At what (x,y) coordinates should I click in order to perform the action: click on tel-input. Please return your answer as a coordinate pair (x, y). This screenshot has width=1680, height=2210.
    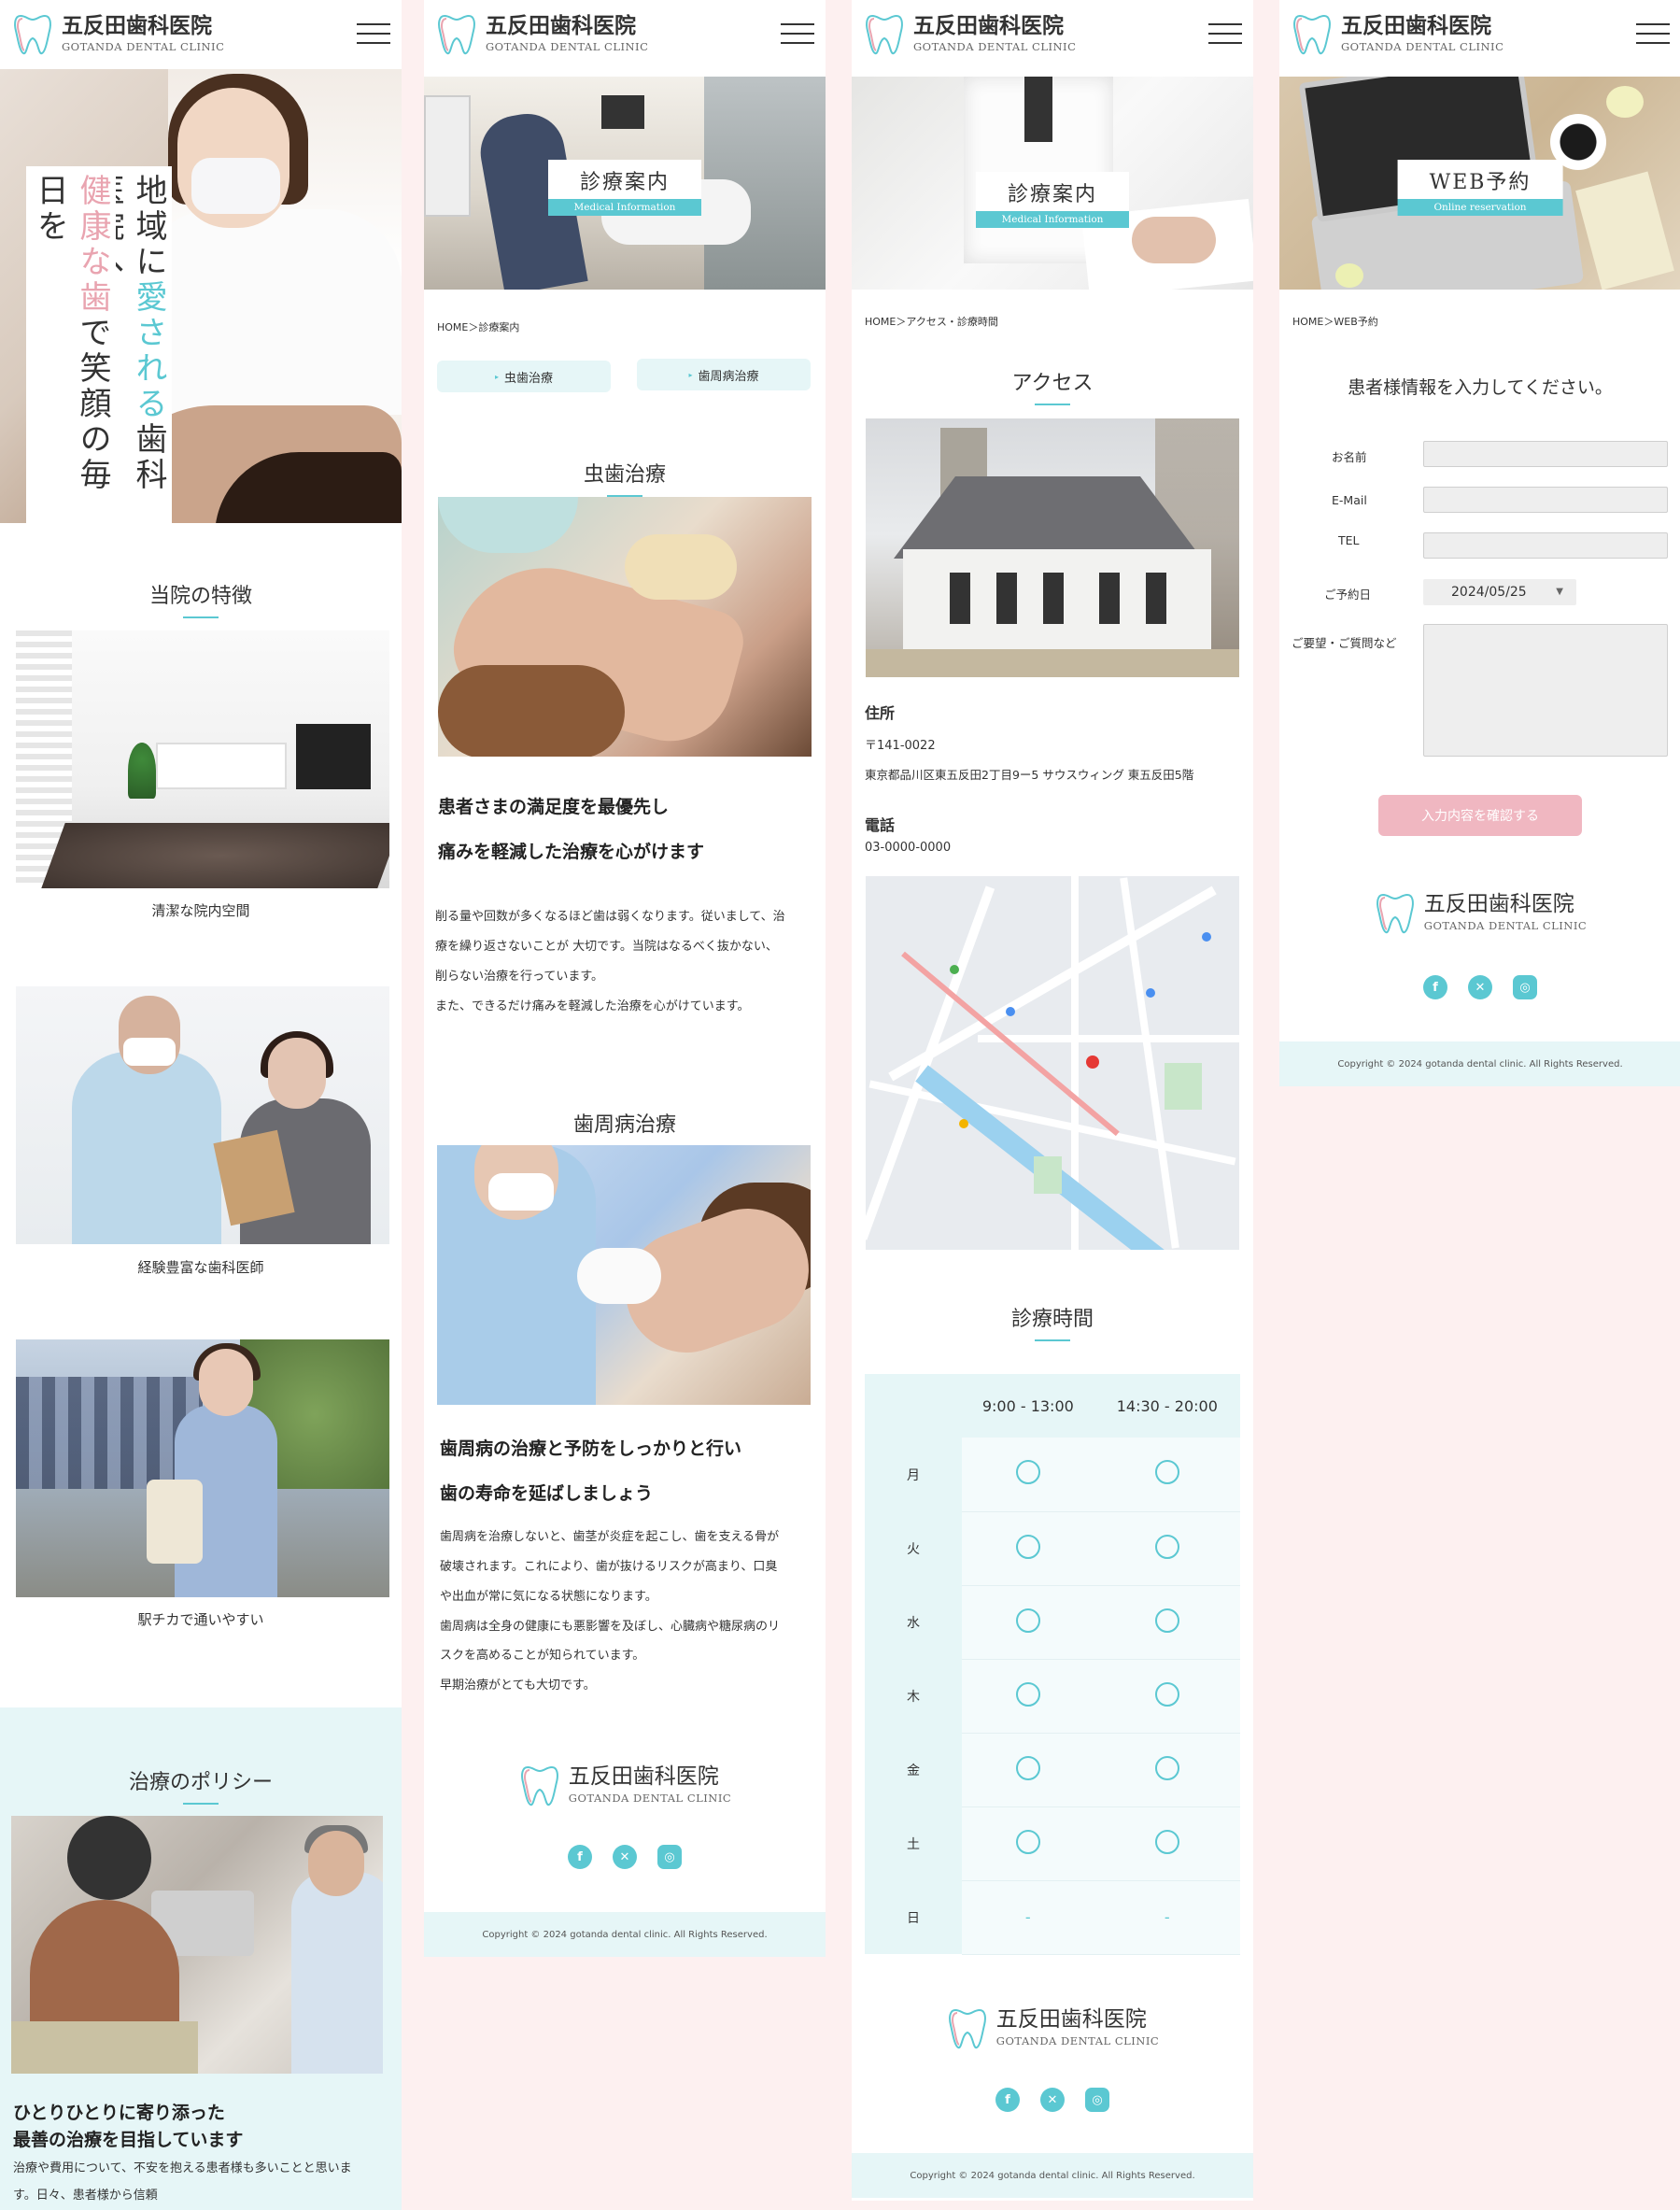
    Looking at the image, I should click on (1545, 545).